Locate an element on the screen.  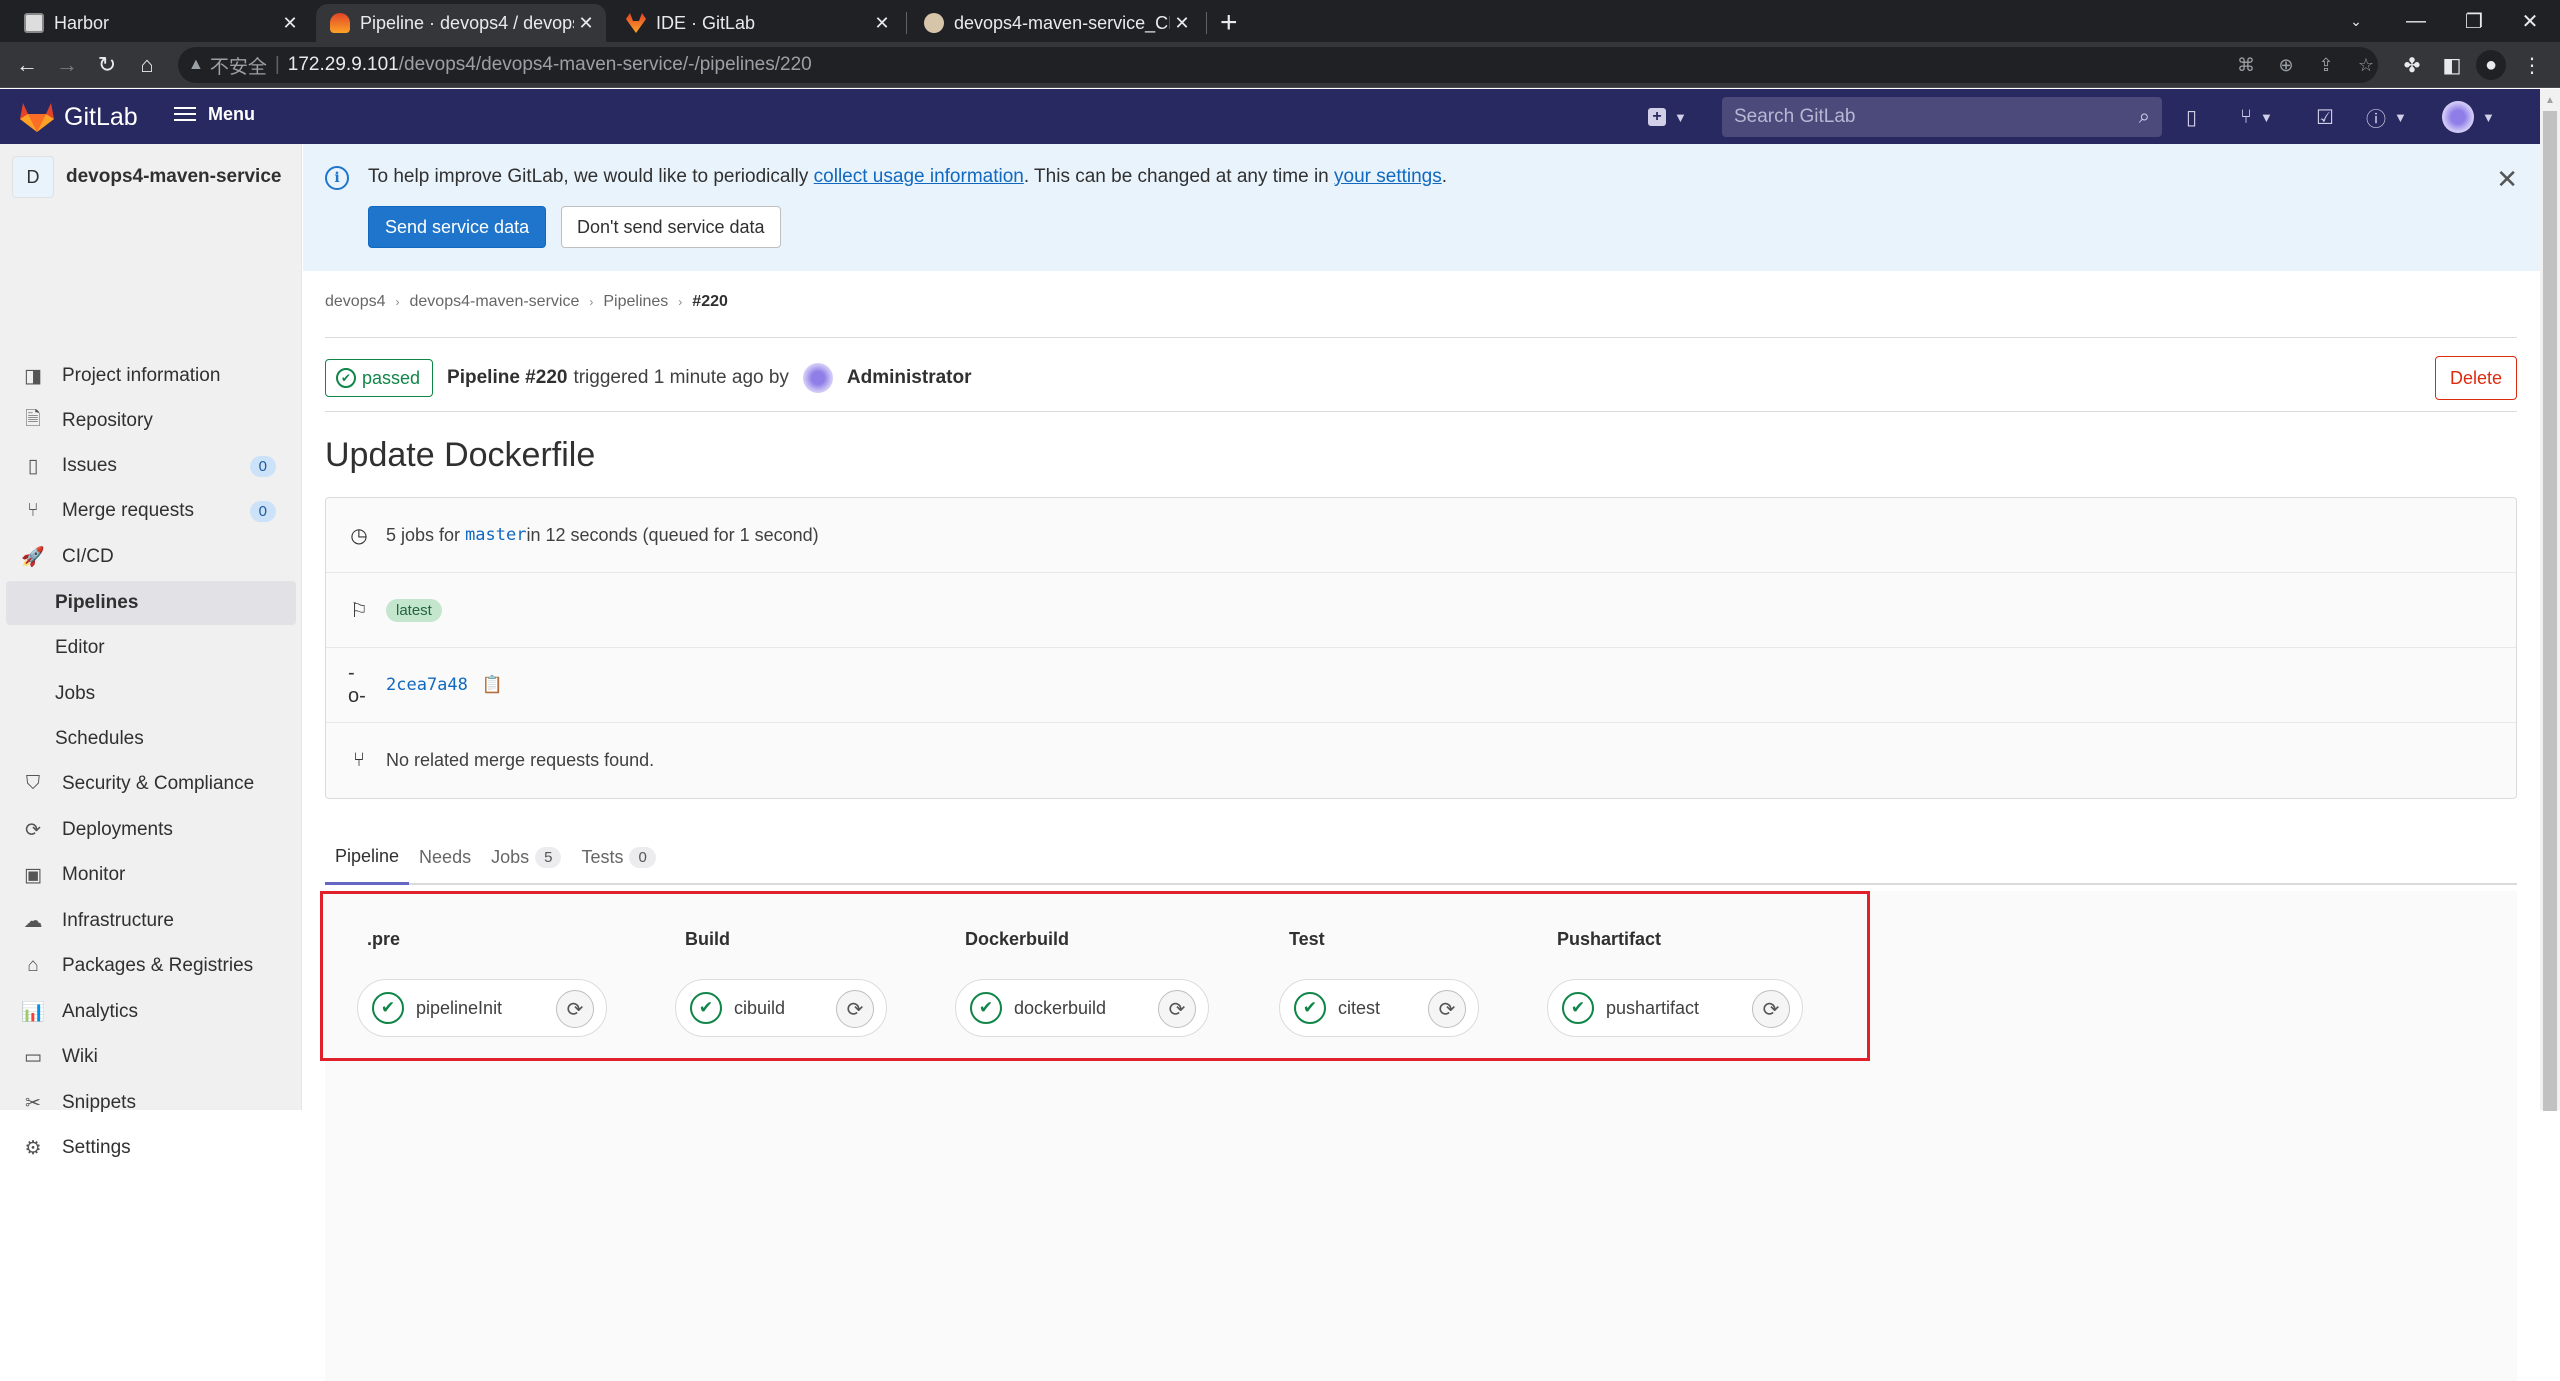
minimize-icon: — is located at coordinates (2416, 21).